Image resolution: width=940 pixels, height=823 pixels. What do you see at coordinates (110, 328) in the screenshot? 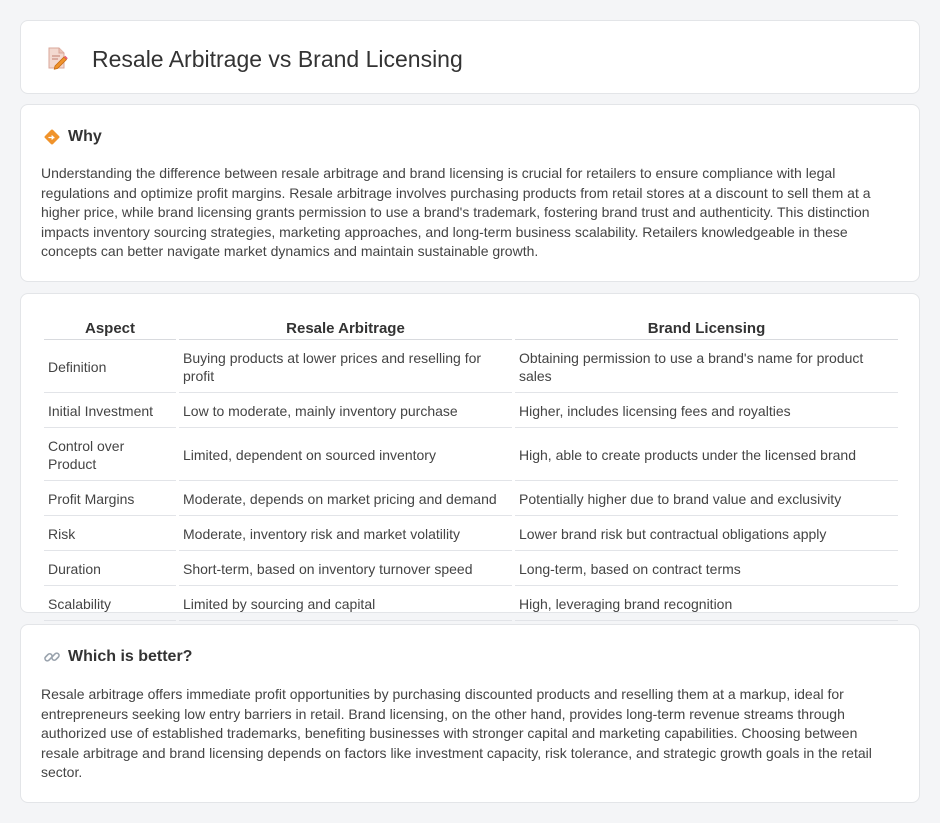
I see `column-header-aspect: Aspect` at bounding box center [110, 328].